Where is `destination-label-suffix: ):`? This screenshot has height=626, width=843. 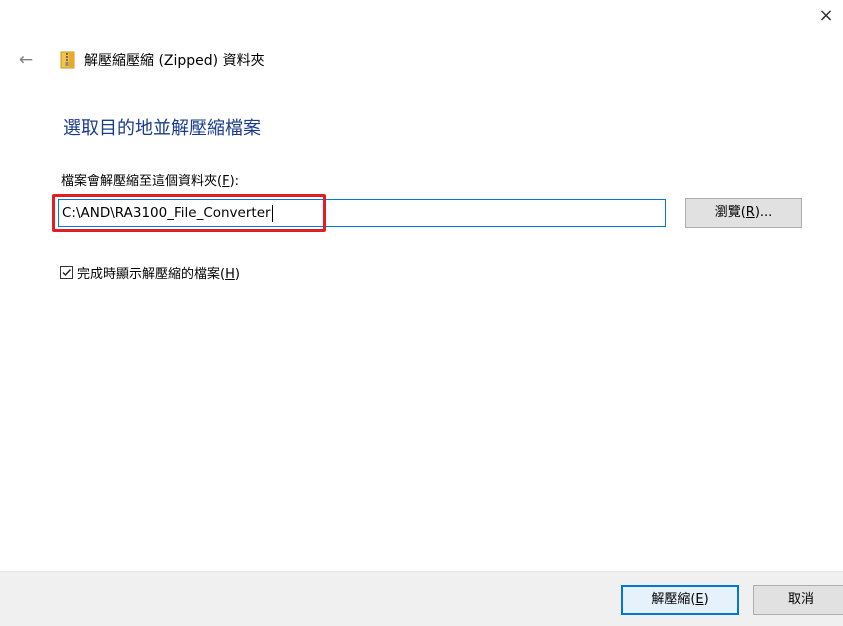 destination-label-suffix: ): is located at coordinates (234, 181).